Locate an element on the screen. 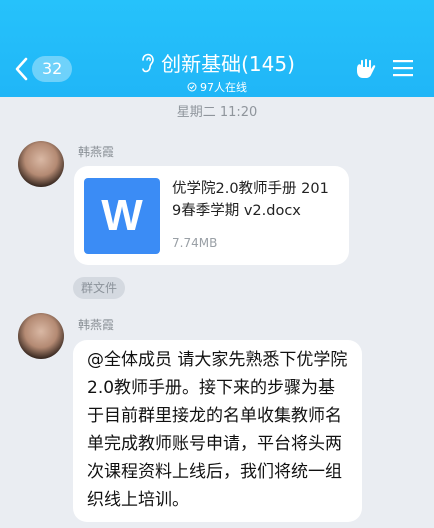  hand-gesture-icon is located at coordinates (366, 68).